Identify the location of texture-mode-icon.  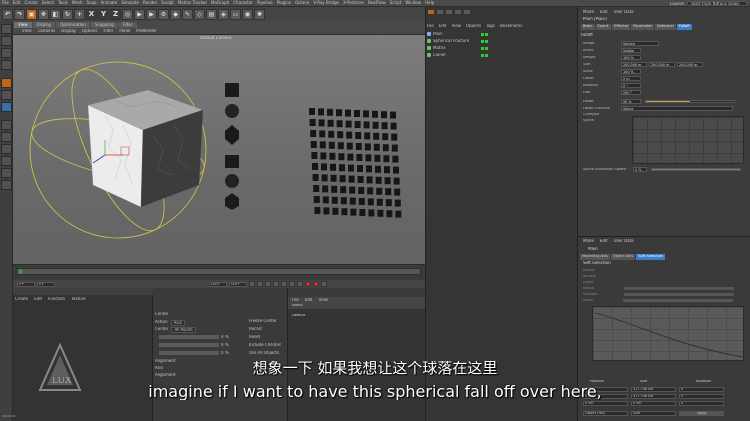
(6, 53).